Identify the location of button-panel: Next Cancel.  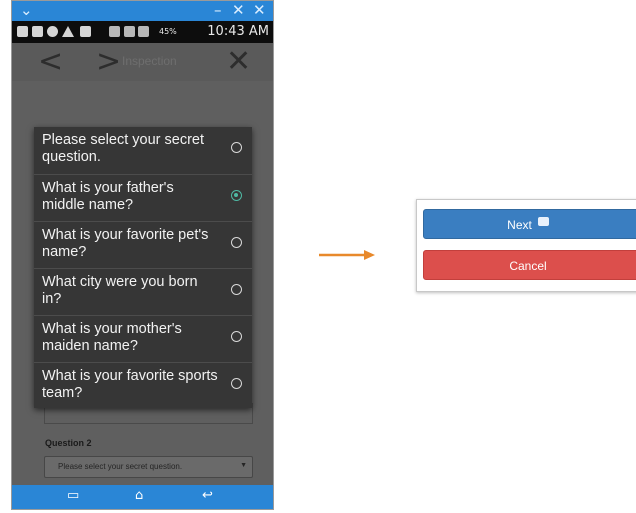
(526, 245).